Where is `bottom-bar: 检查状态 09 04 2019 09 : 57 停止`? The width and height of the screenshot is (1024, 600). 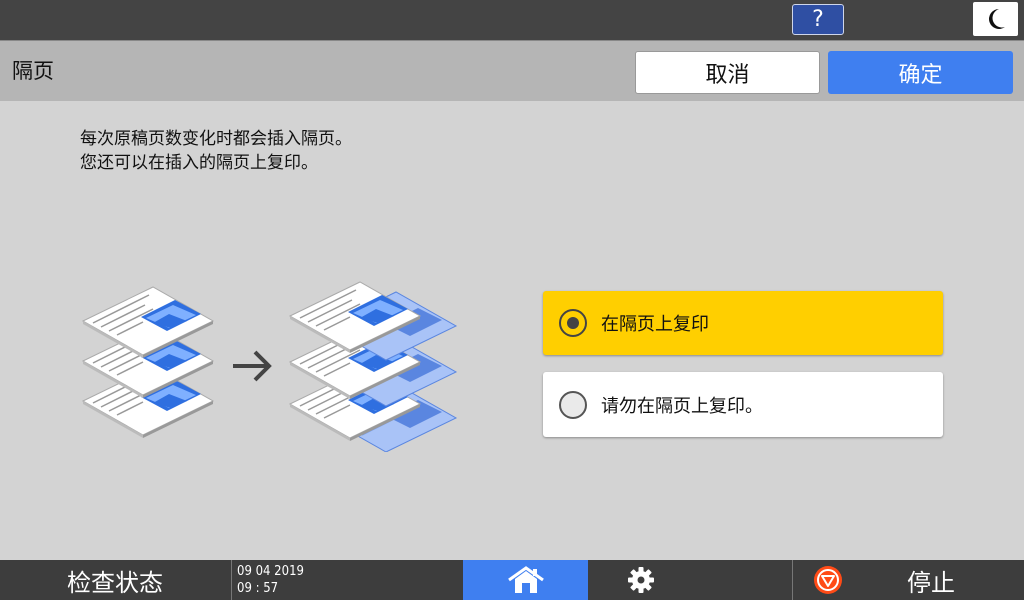
bottom-bar: 检查状态 09 04 2019 09 : 57 停止 is located at coordinates (512, 580).